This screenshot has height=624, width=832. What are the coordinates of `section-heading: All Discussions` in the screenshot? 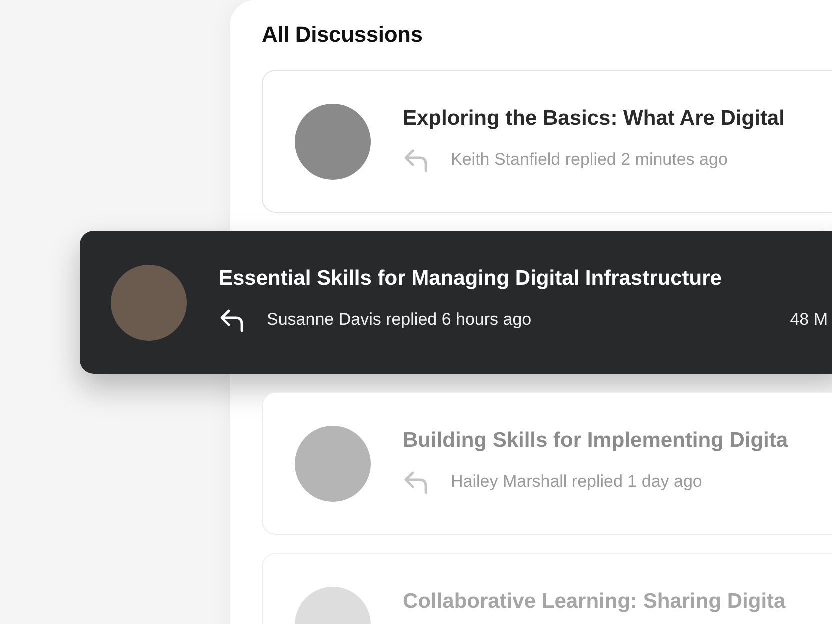 It's located at (342, 35).